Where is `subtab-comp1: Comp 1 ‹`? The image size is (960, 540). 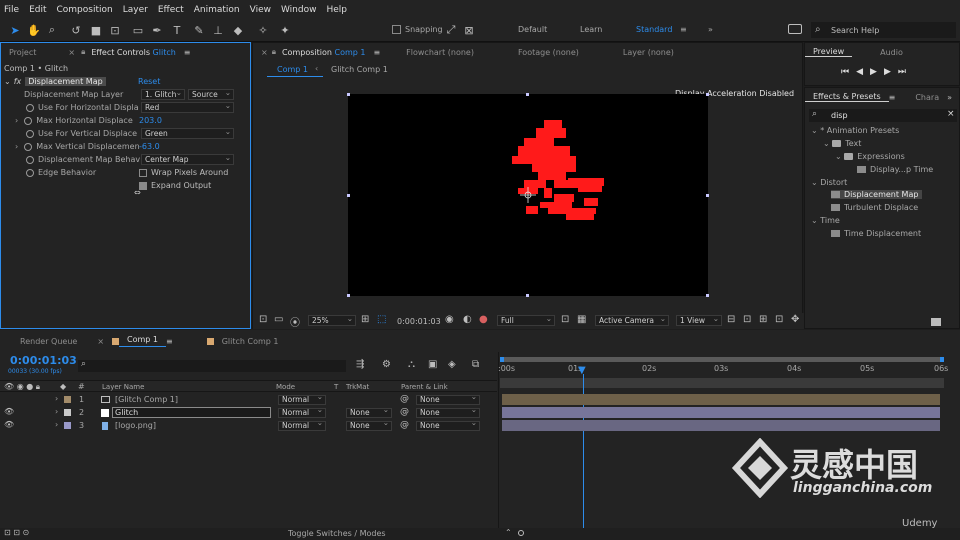
subtab-comp1: Comp 1 ‹ is located at coordinates (295, 70).